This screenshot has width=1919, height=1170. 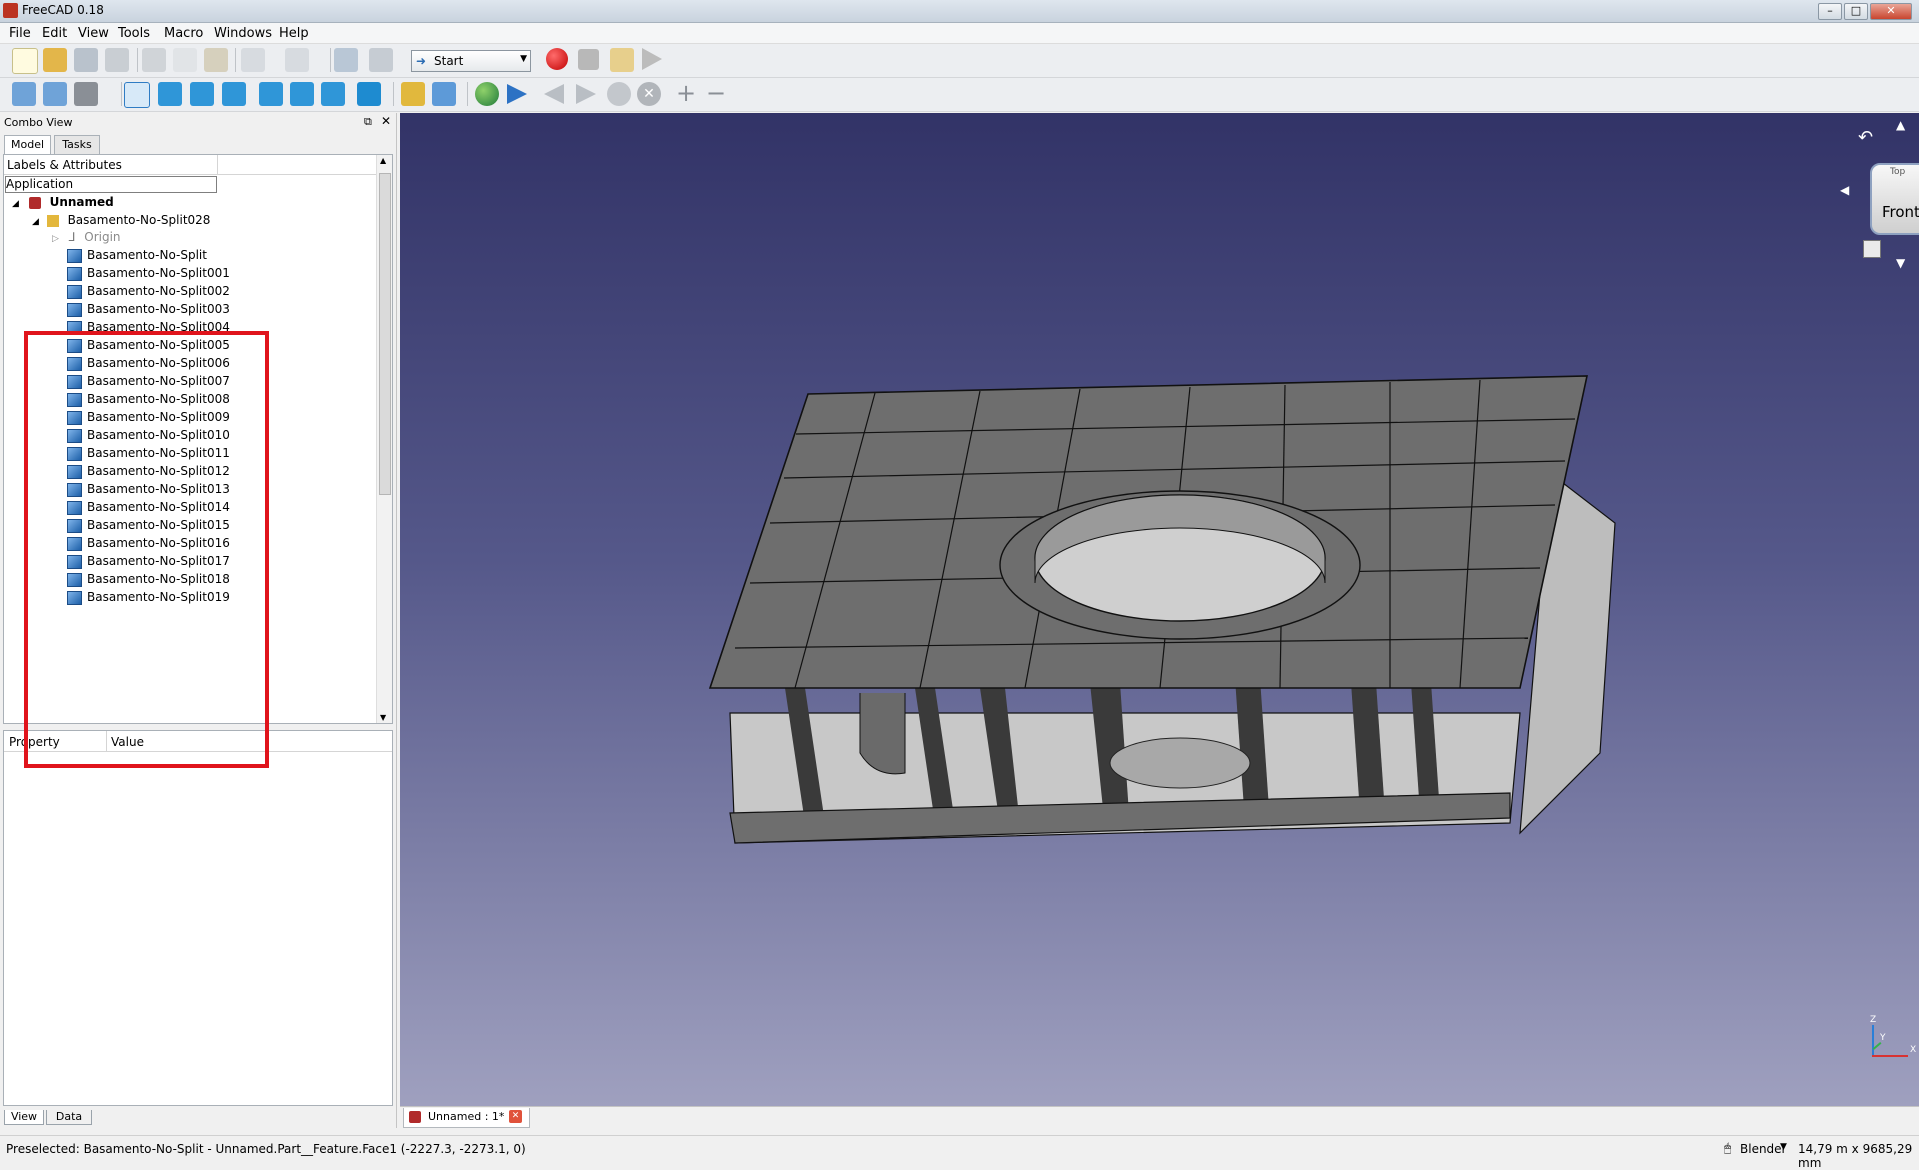 What do you see at coordinates (294, 33) in the screenshot?
I see `menu-help: Help` at bounding box center [294, 33].